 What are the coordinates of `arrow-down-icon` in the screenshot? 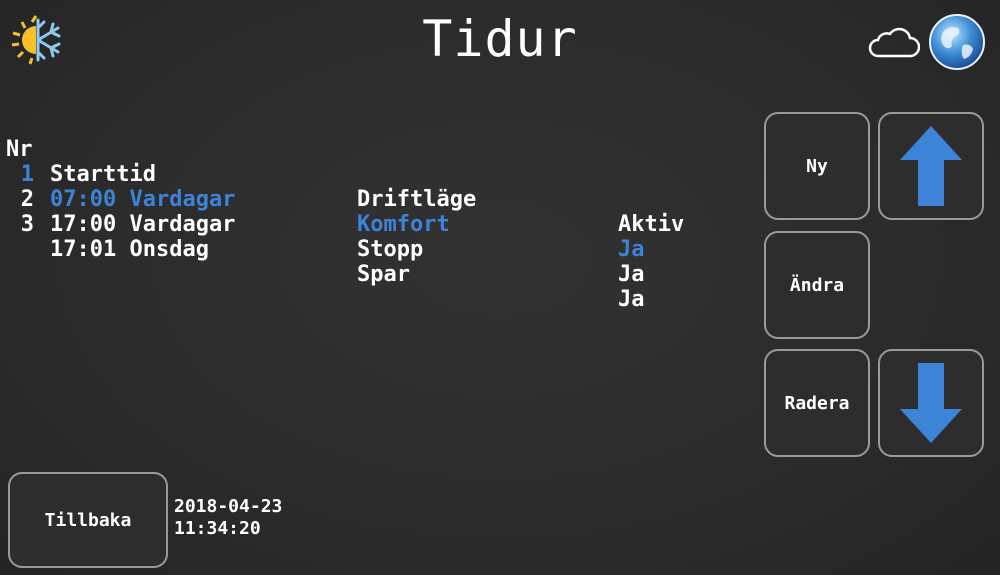 It's located at (931, 403).